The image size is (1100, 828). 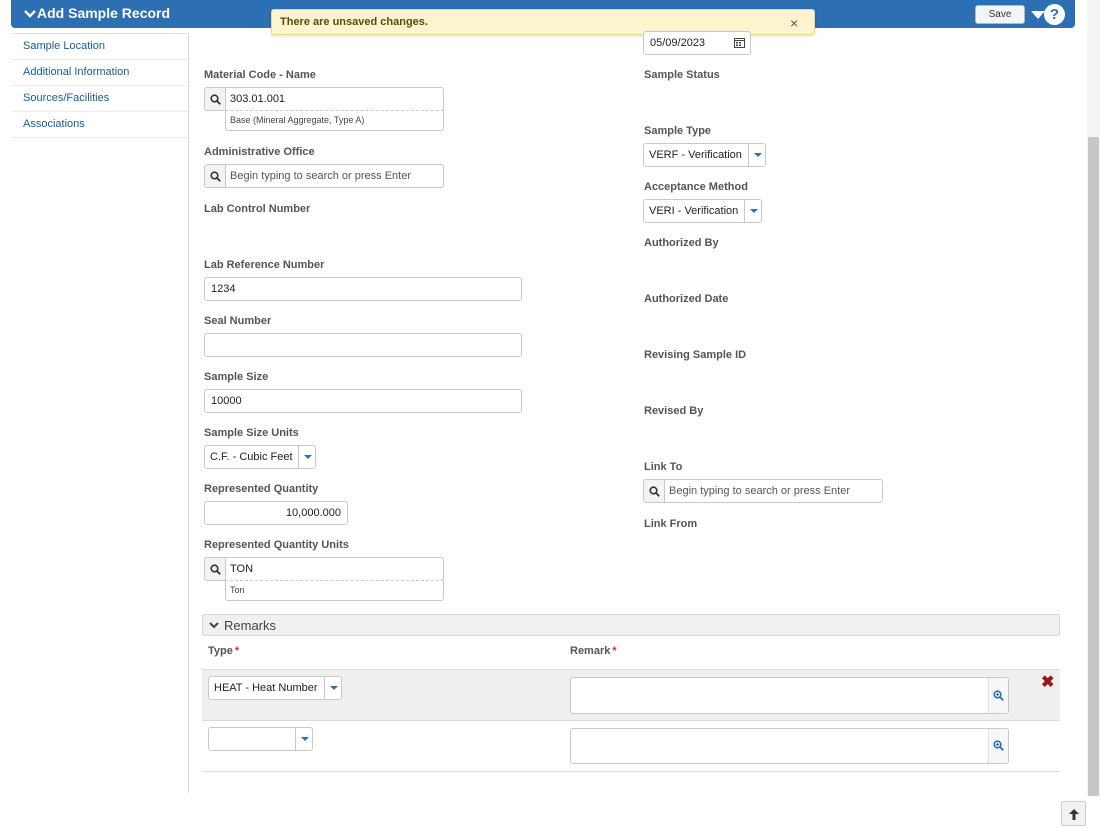 What do you see at coordinates (789, 746) in the screenshot?
I see `remark-textarea-empty` at bounding box center [789, 746].